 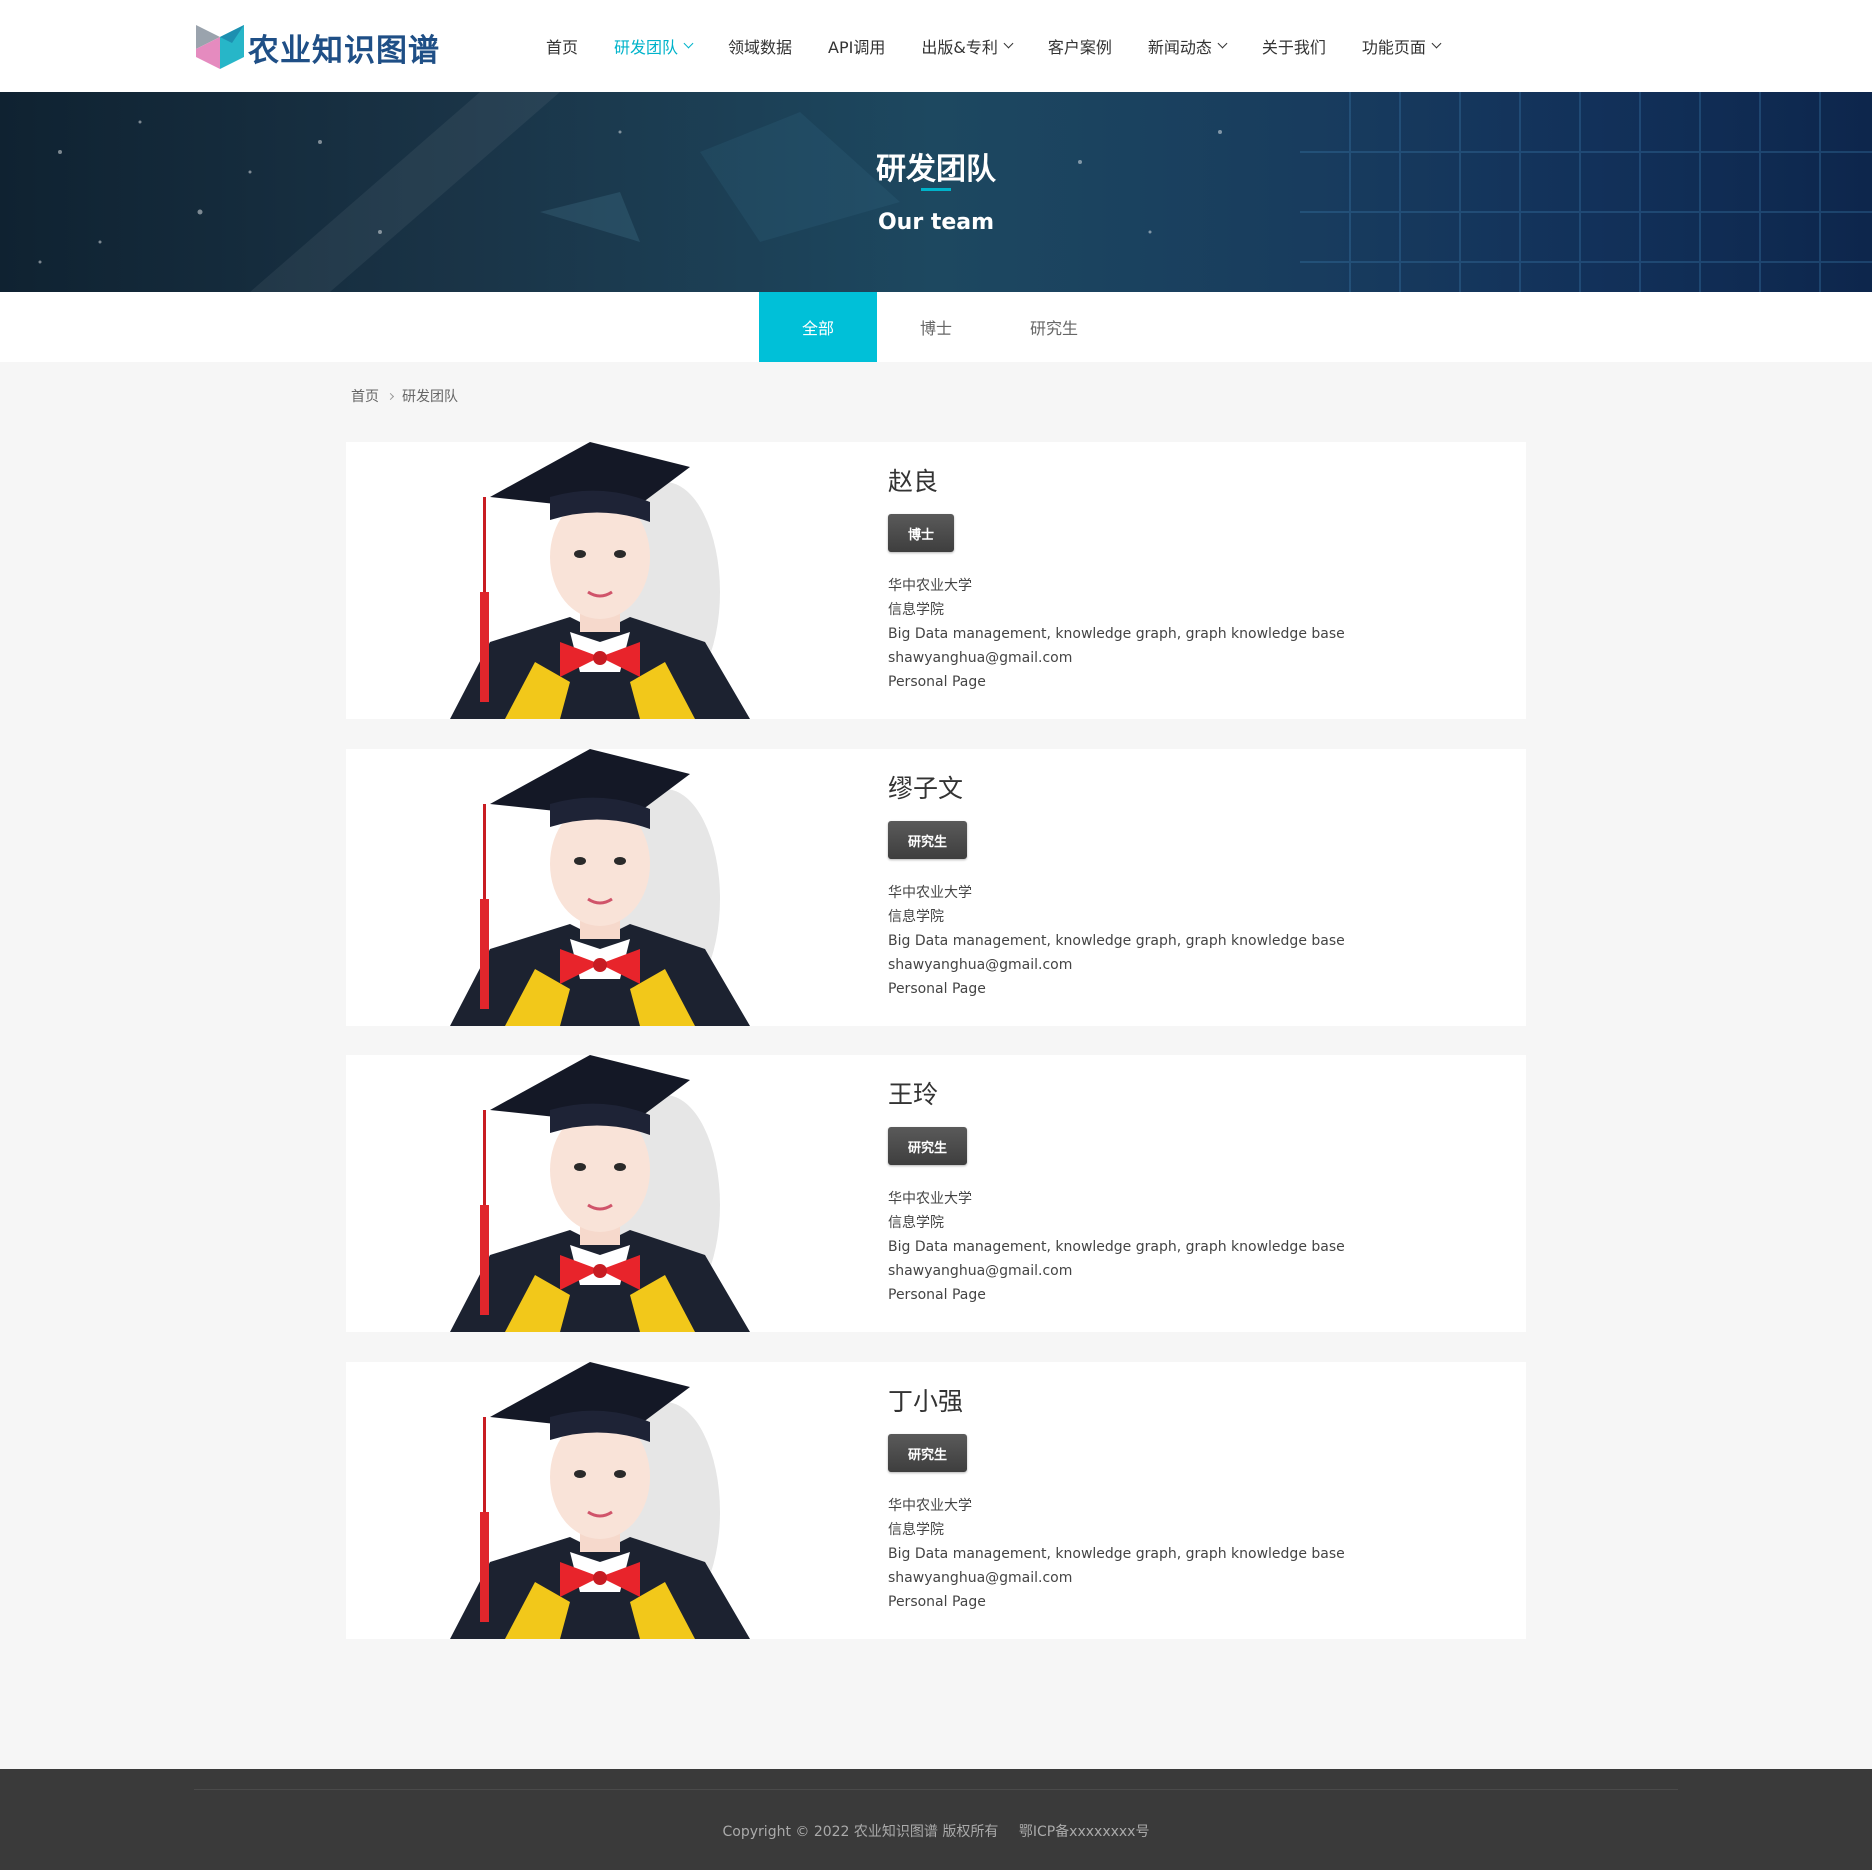 I want to click on nav-label: 领域数据, so click(x=760, y=47).